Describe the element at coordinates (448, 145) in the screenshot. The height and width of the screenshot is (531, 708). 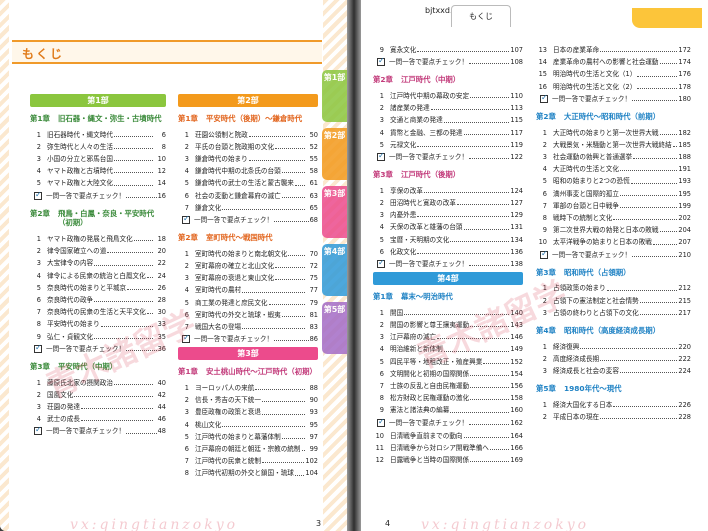
I see `toc-entry: 5 元禄文化 119` at that location.